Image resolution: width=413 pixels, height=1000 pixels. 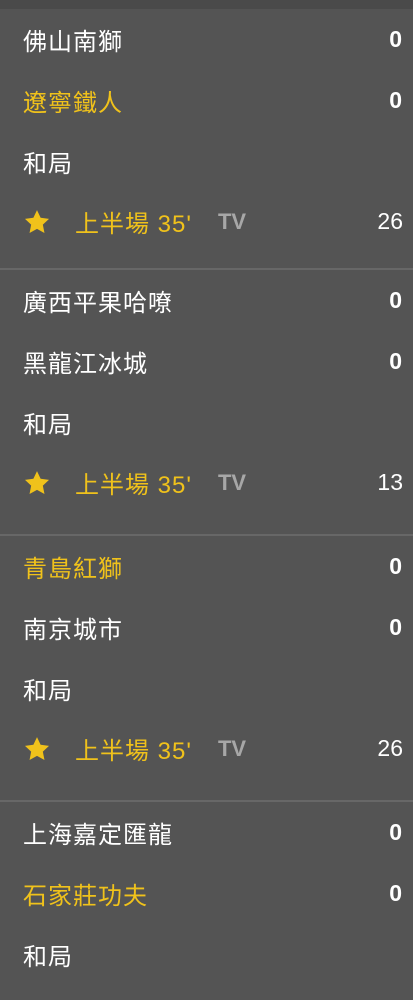 I want to click on top-strip, so click(x=206, y=4).